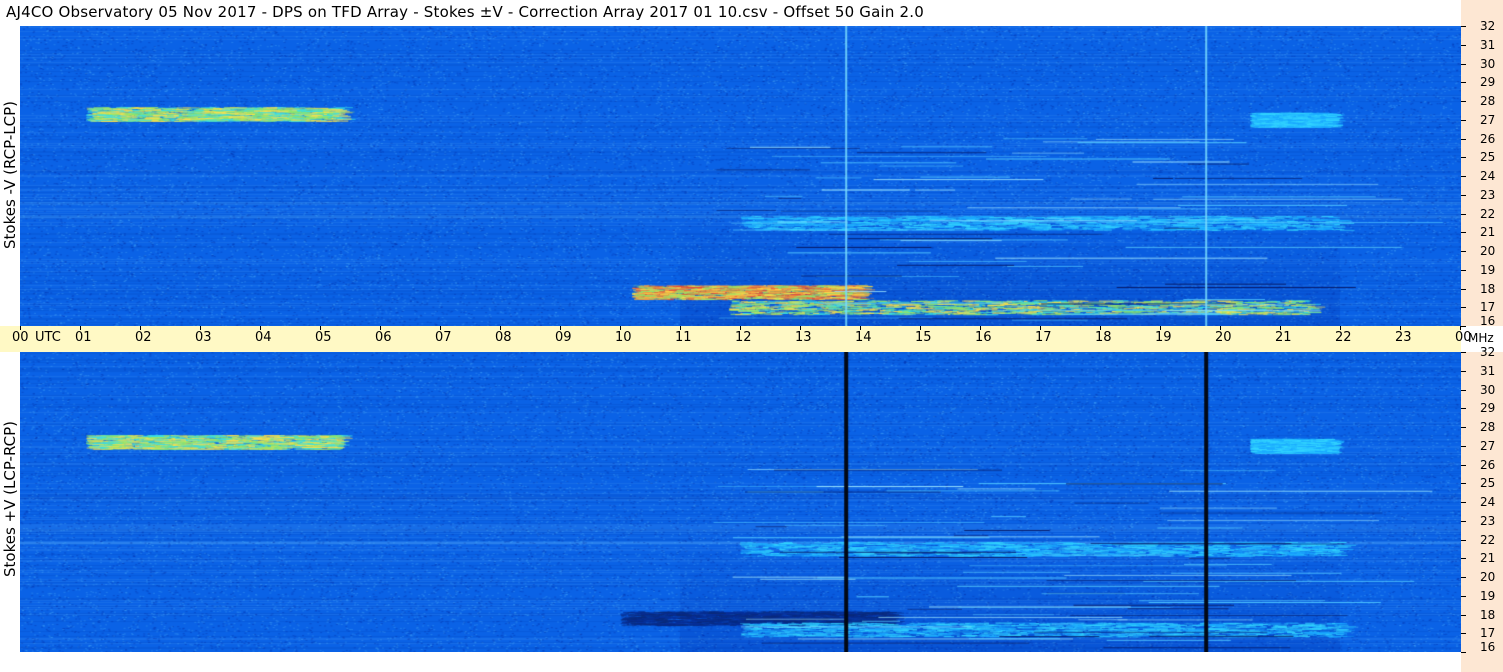 Image resolution: width=1503 pixels, height=672 pixels. I want to click on time-tick-label: 15, so click(923, 337).